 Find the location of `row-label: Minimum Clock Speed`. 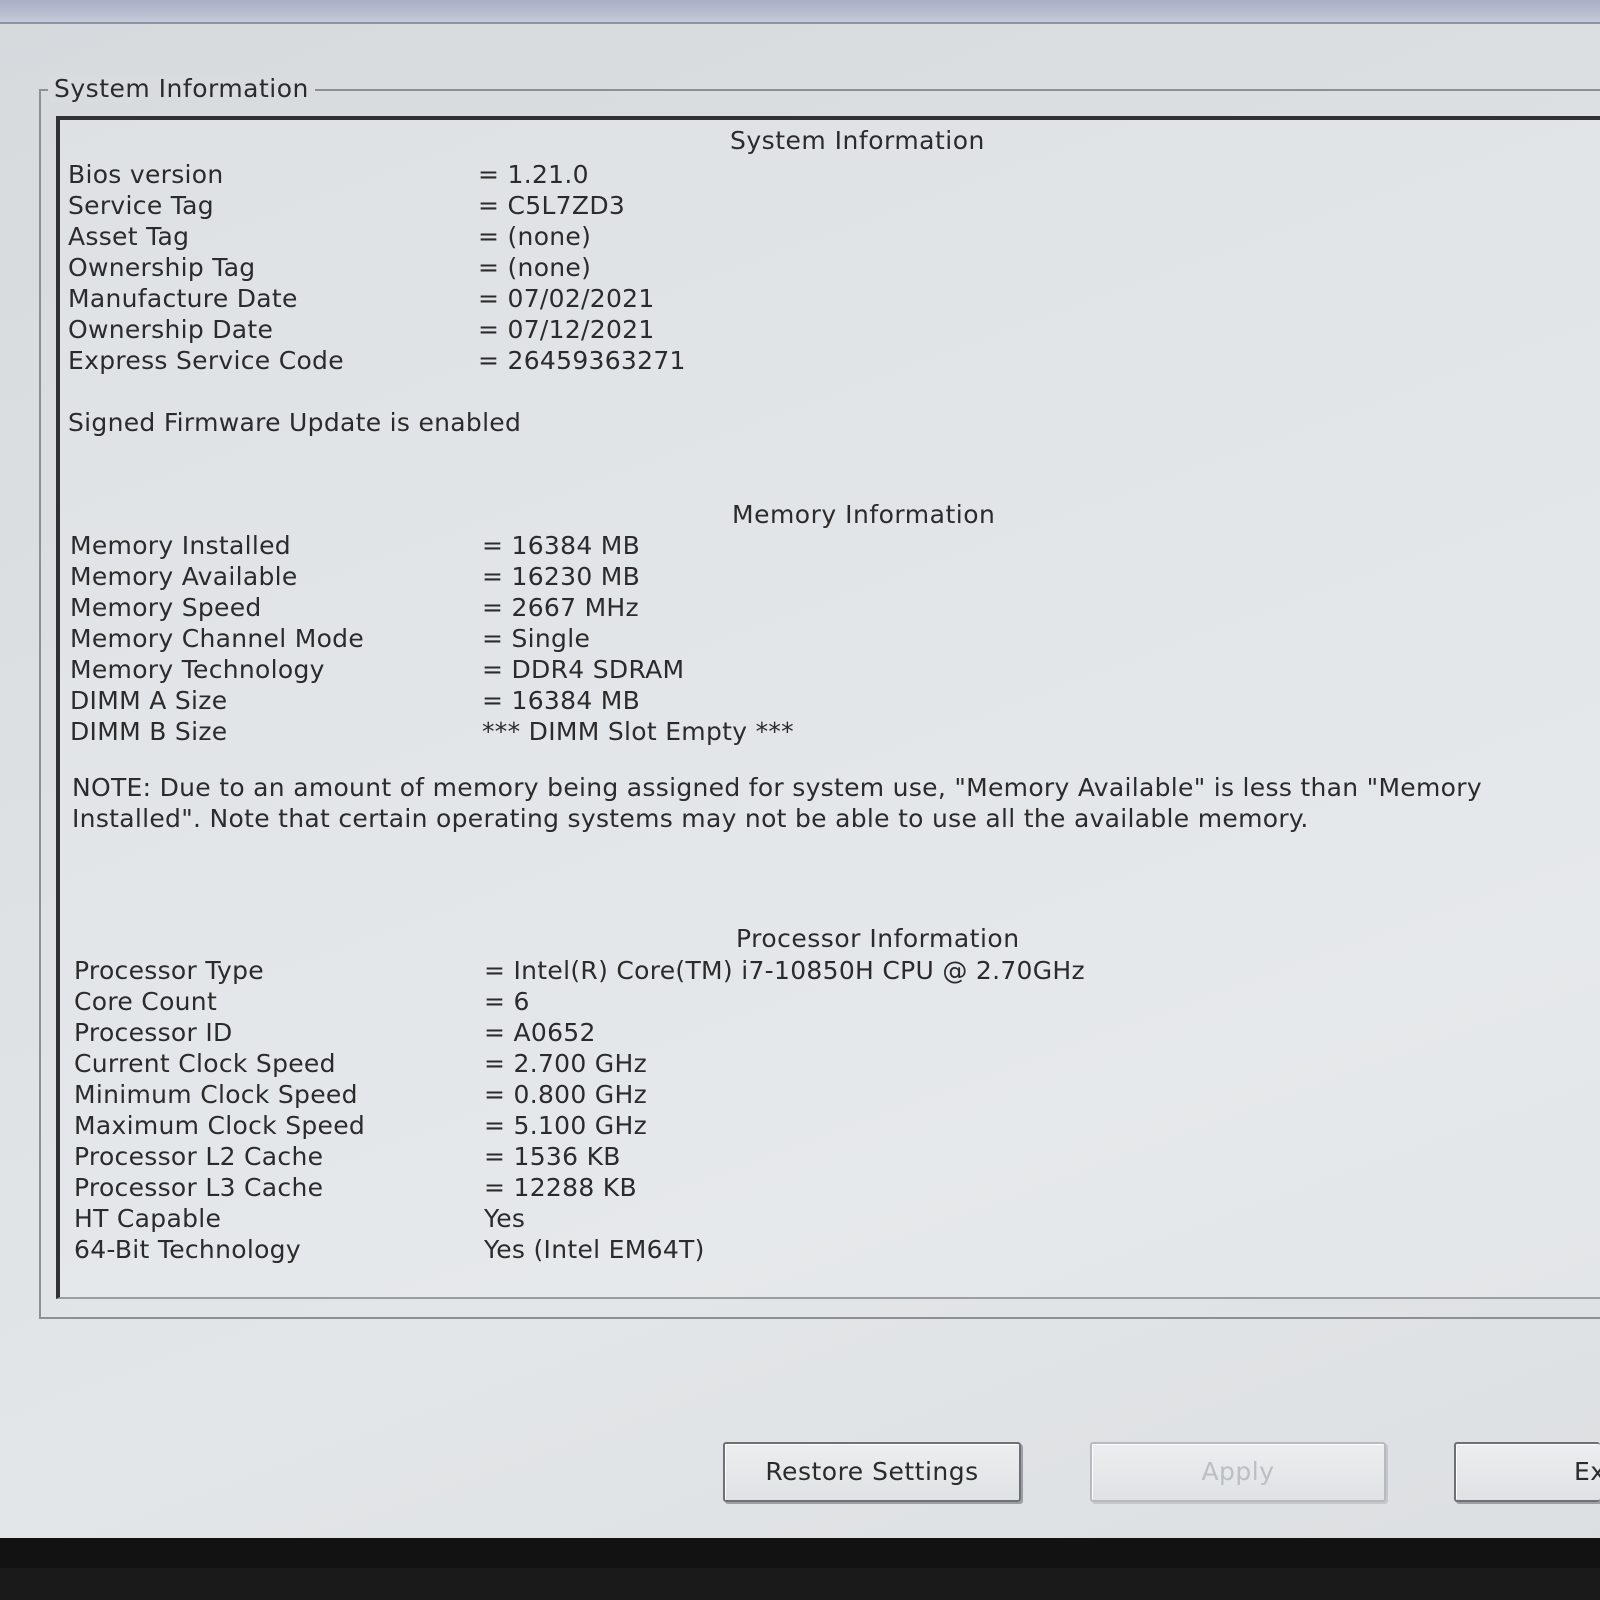

row-label: Minimum Clock Speed is located at coordinates (216, 1094).